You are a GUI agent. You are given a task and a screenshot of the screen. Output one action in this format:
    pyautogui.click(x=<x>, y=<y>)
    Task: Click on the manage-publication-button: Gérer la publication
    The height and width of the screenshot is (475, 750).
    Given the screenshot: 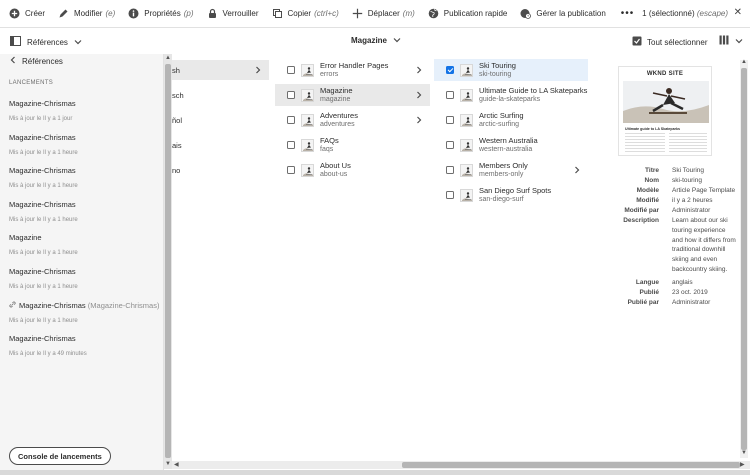 What is the action you would take?
    pyautogui.click(x=563, y=13)
    